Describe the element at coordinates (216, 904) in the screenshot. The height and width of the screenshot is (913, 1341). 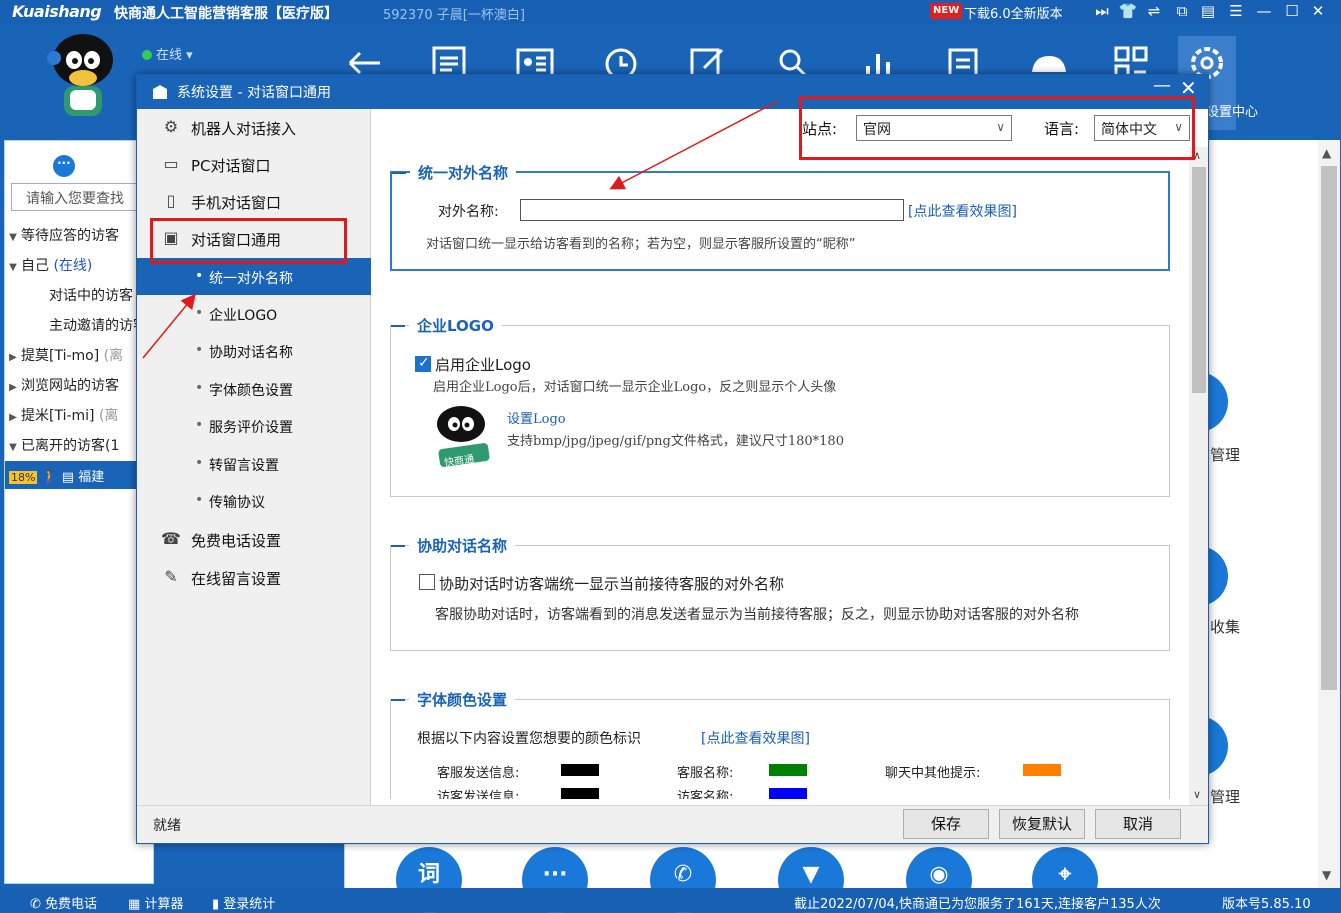
I see `stats-icon: ▮` at that location.